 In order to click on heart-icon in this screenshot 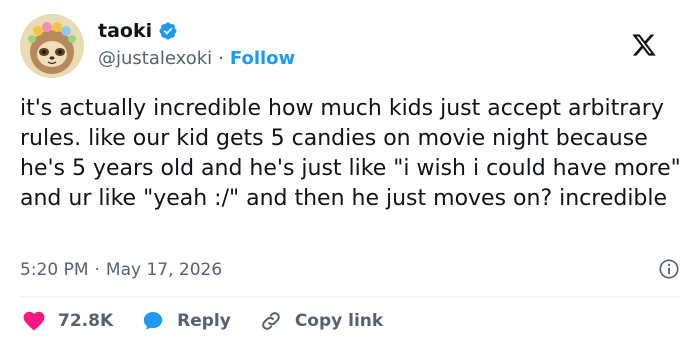, I will do `click(34, 321)`.